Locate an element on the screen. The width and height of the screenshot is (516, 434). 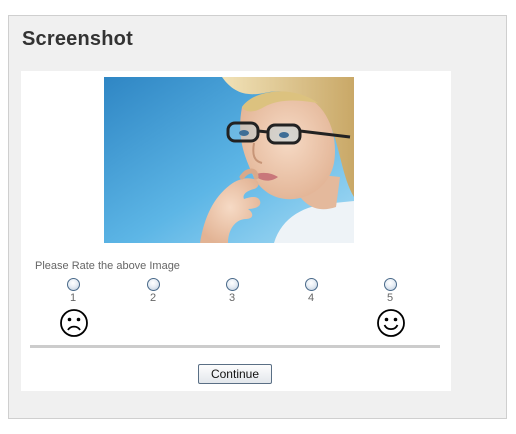
rating-label-4: 4 is located at coordinates (311, 298).